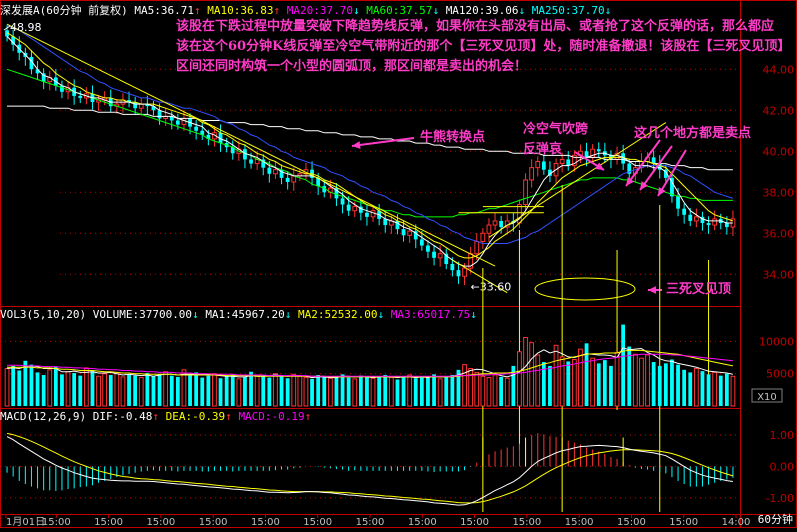 The height and width of the screenshot is (532, 797). I want to click on ma10-value: MA10:36.83, so click(240, 10).